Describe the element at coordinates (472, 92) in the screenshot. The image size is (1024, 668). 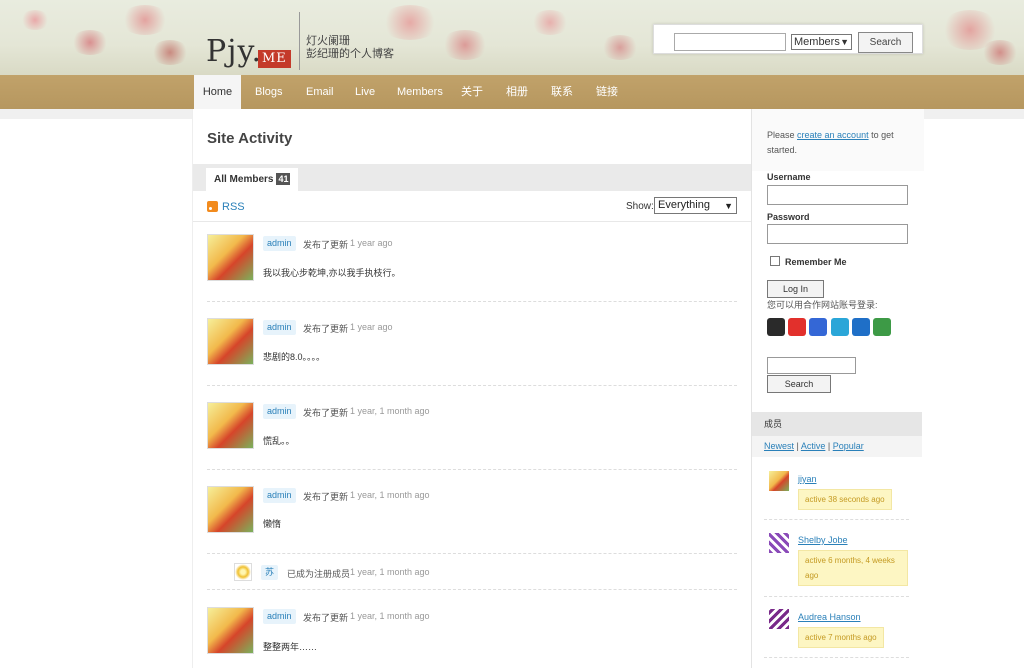
I see `nav-about: 关于` at that location.